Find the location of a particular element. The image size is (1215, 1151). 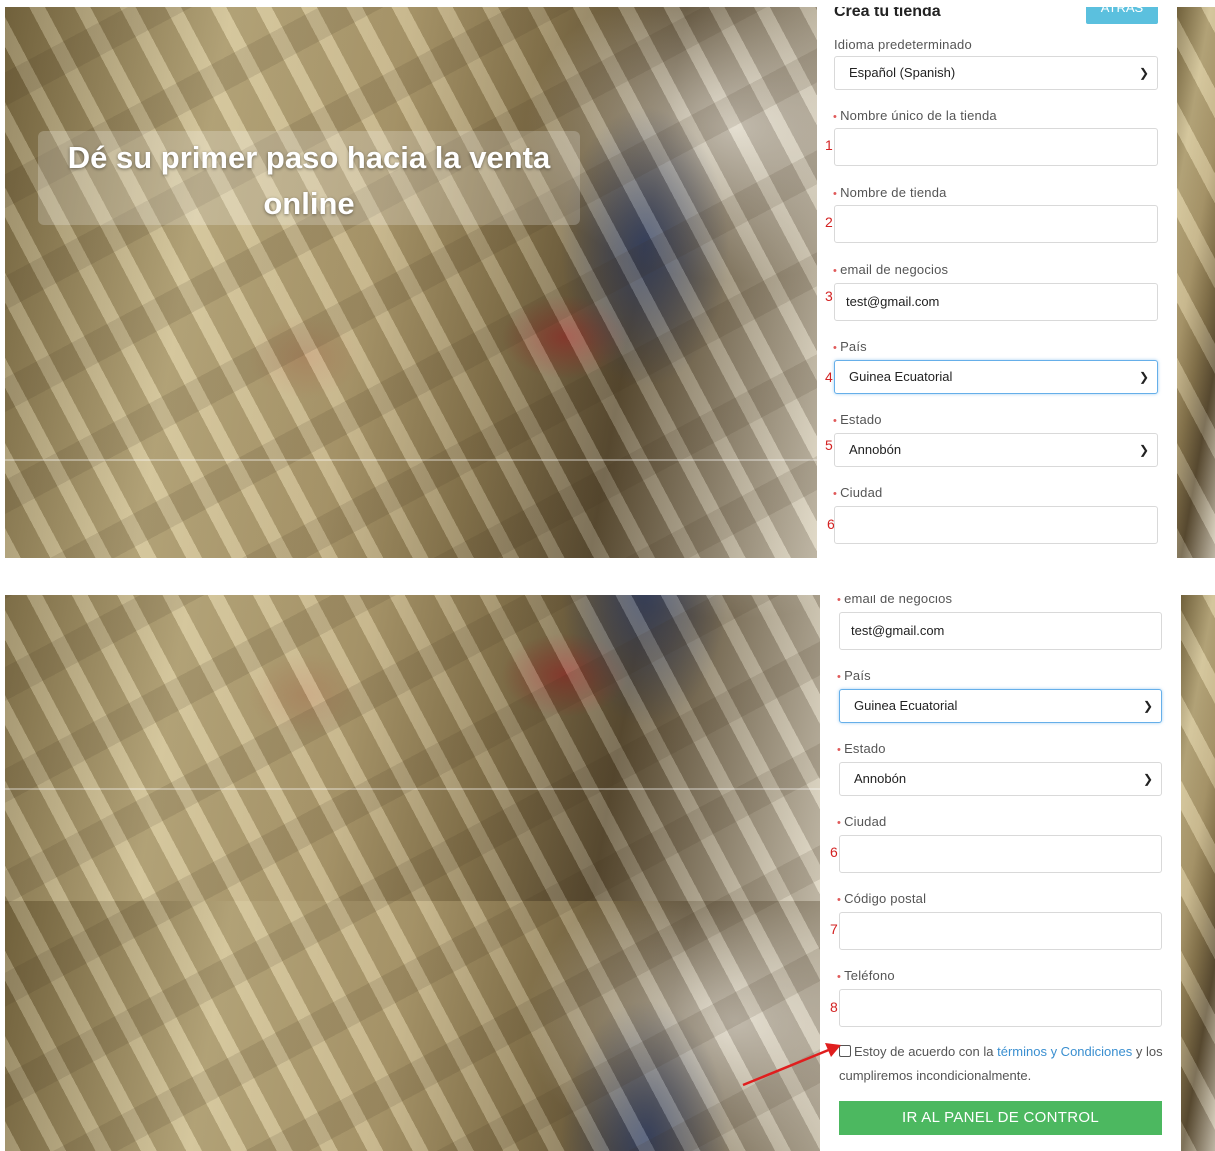

store-id-label: • Nombre único de la tienda is located at coordinates (915, 115).